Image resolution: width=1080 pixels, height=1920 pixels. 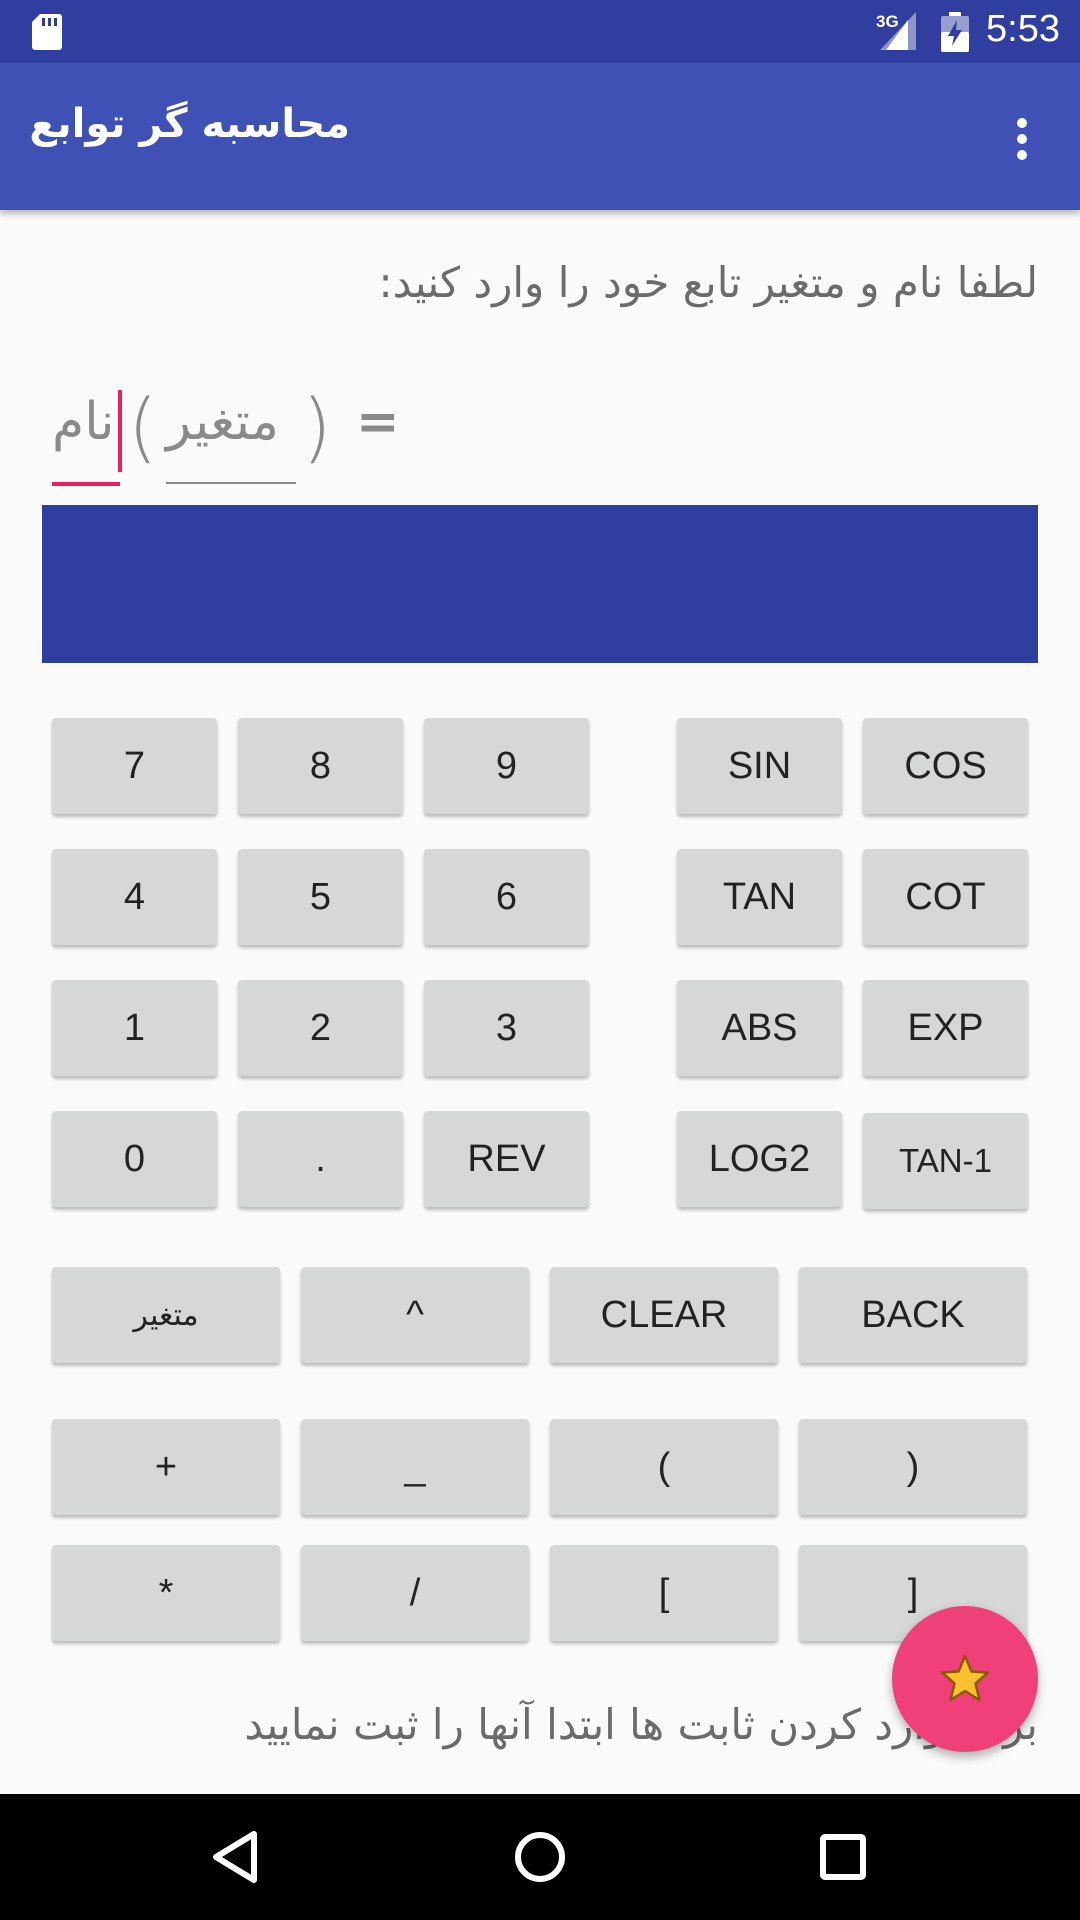 I want to click on key-clear: CLEAR, so click(x=664, y=1315).